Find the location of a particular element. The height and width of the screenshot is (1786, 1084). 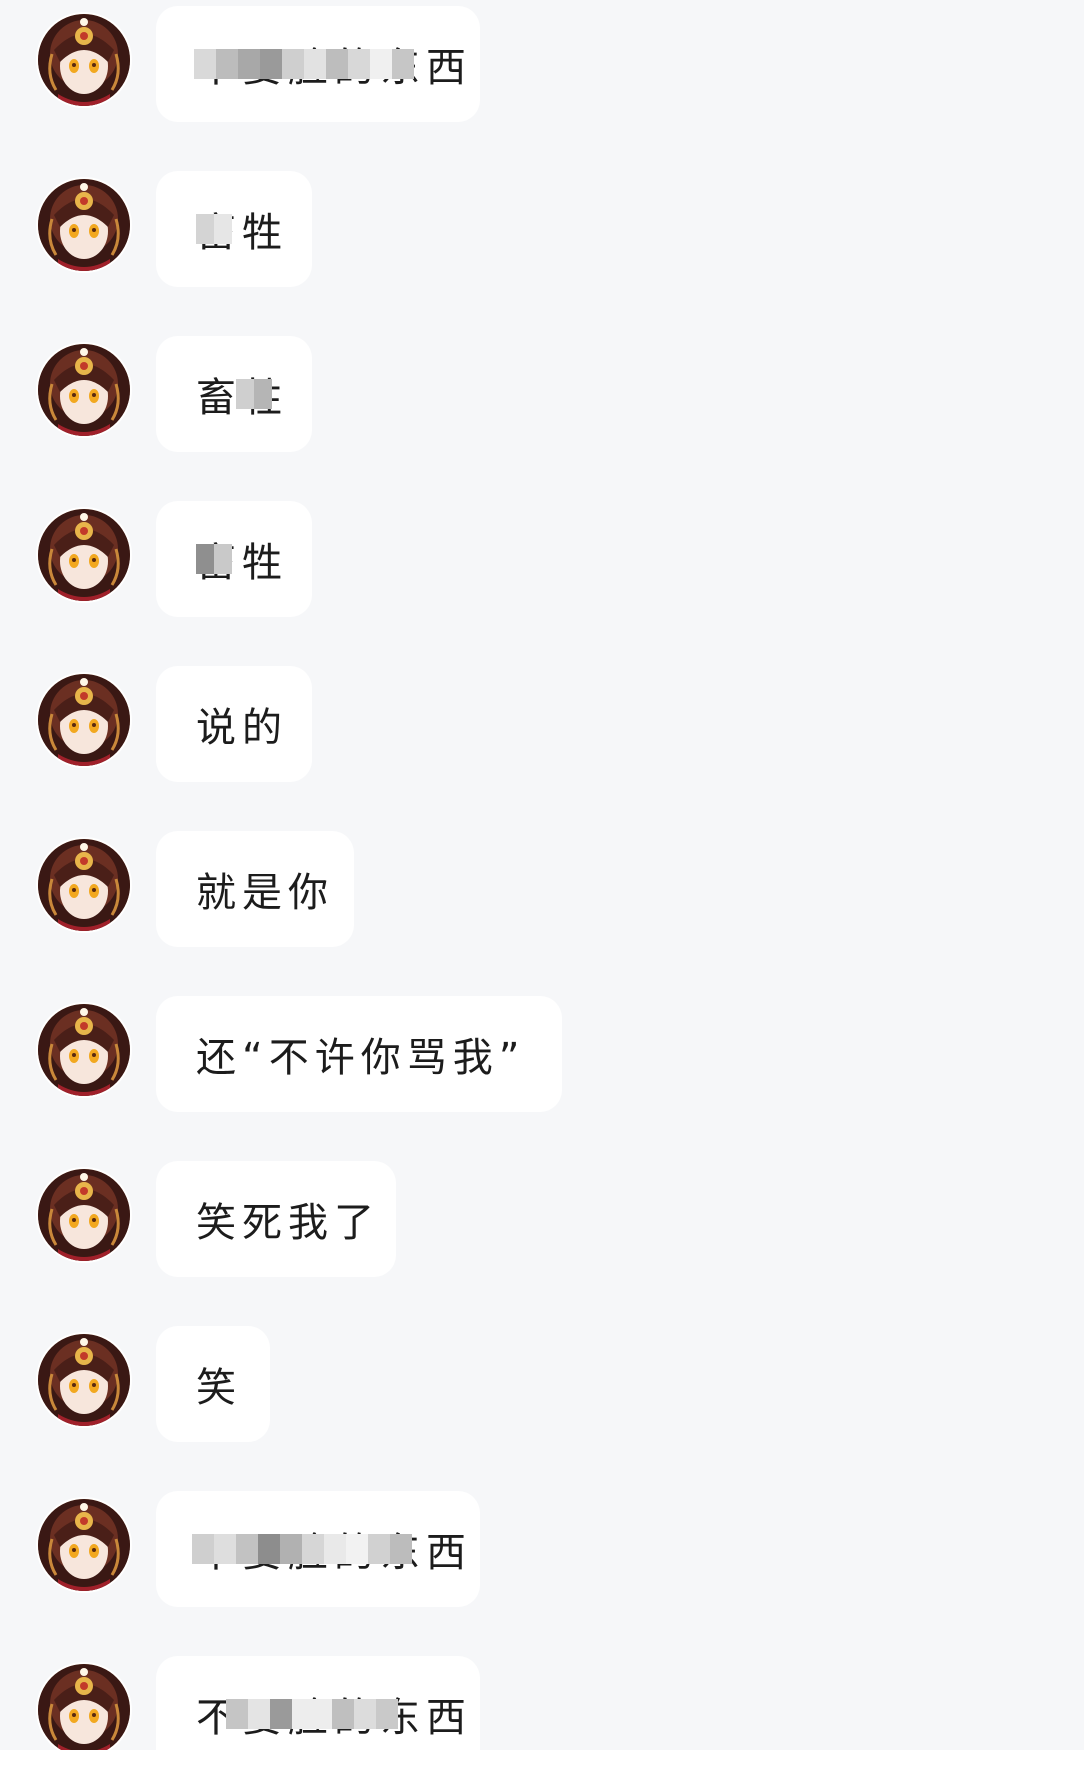

message-row: 还“不许你骂我” is located at coordinates (542, 1055).